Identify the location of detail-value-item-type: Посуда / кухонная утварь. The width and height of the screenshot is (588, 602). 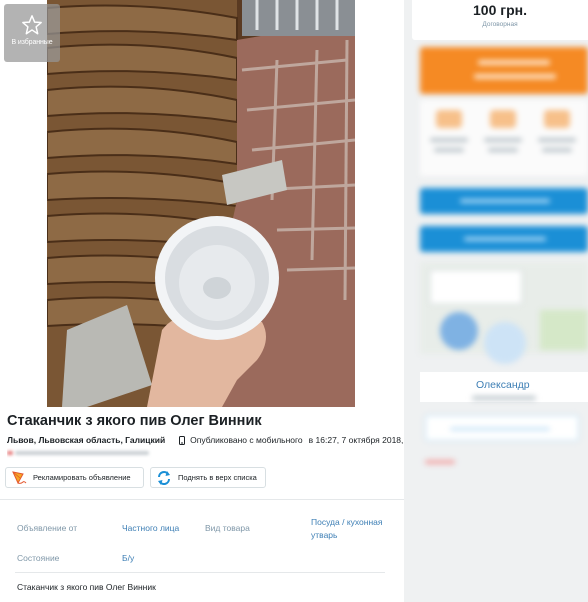
(350, 529).